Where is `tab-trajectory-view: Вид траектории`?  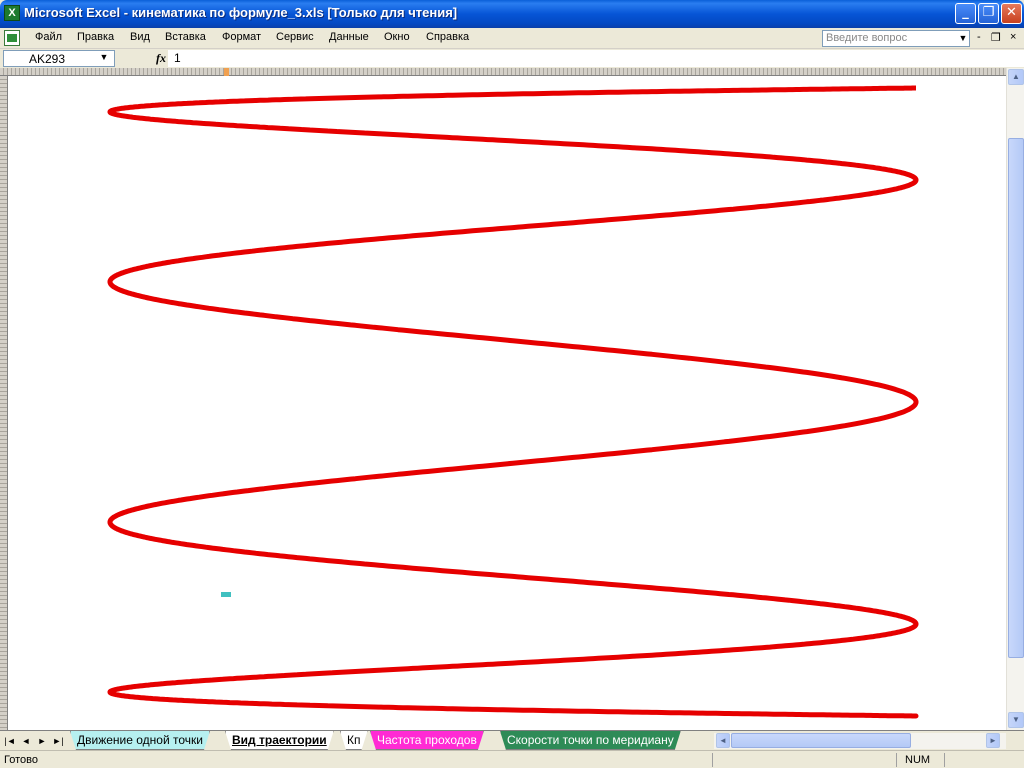 tab-trajectory-view: Вид траектории is located at coordinates (279, 740).